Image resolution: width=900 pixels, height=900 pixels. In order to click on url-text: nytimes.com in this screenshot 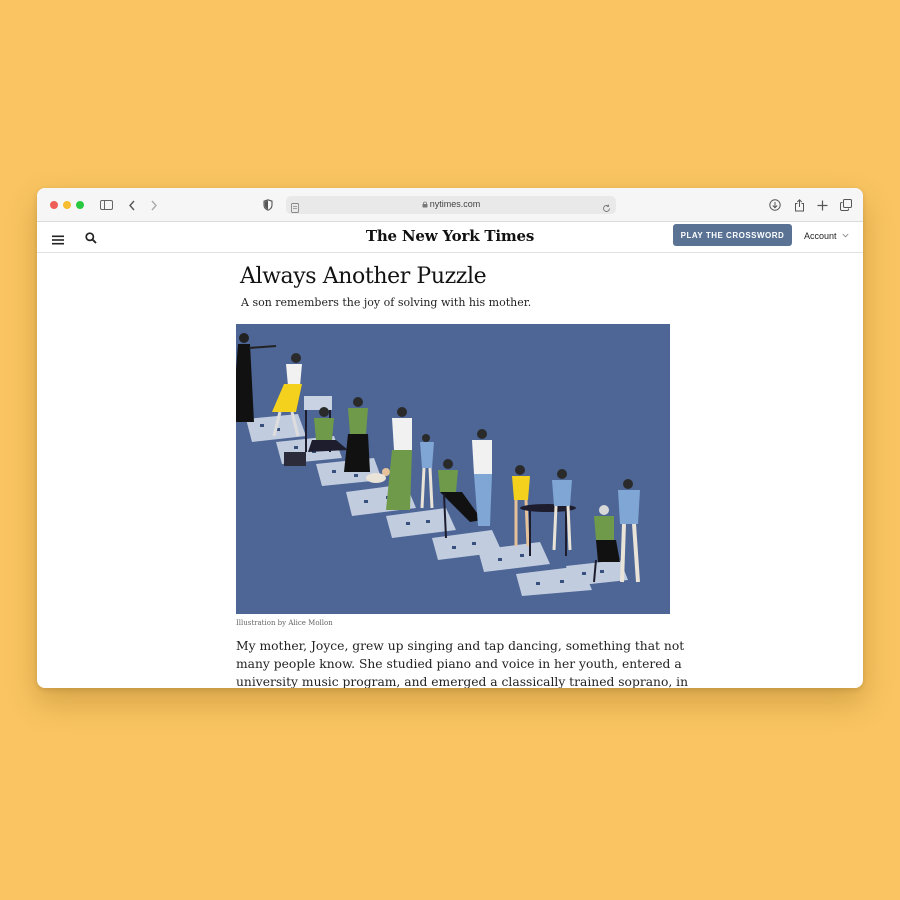, I will do `click(451, 204)`.